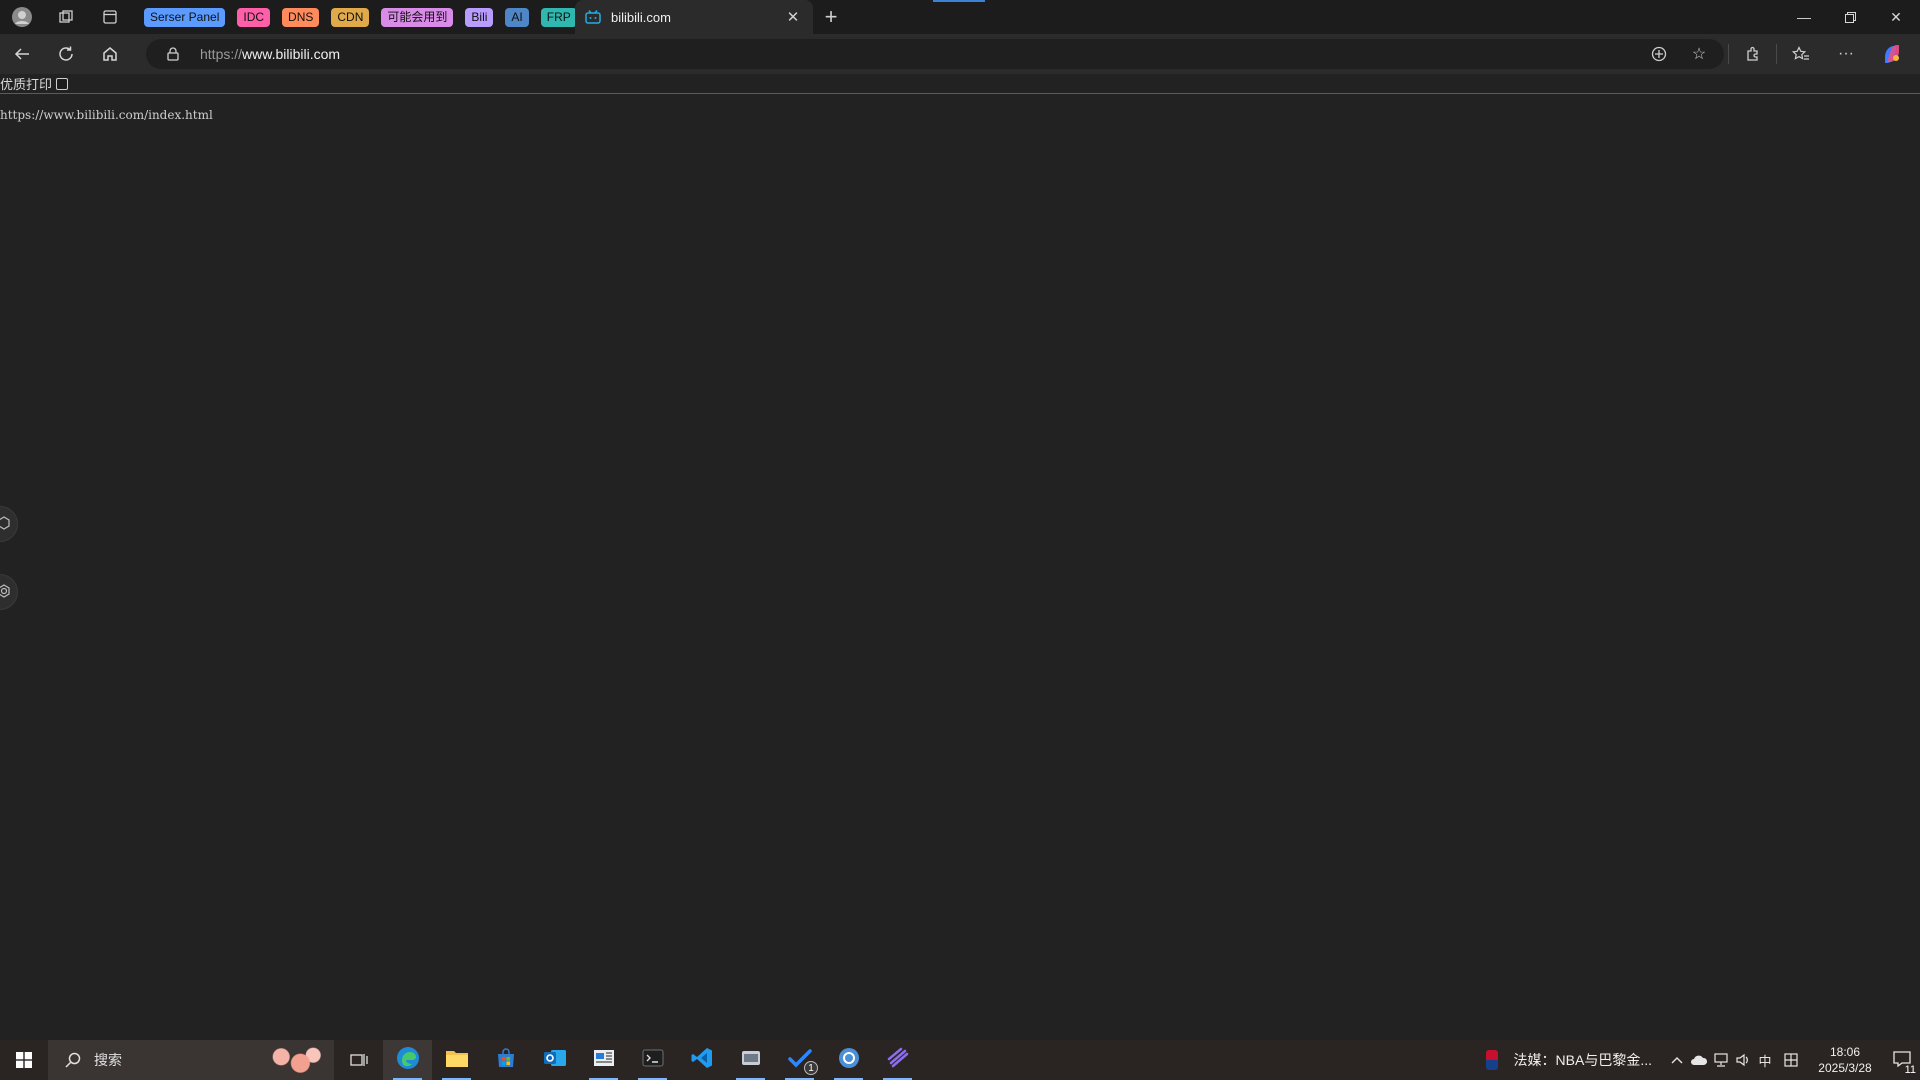 The height and width of the screenshot is (1080, 1920). Describe the element at coordinates (1753, 54) in the screenshot. I see `extensions-icon` at that location.